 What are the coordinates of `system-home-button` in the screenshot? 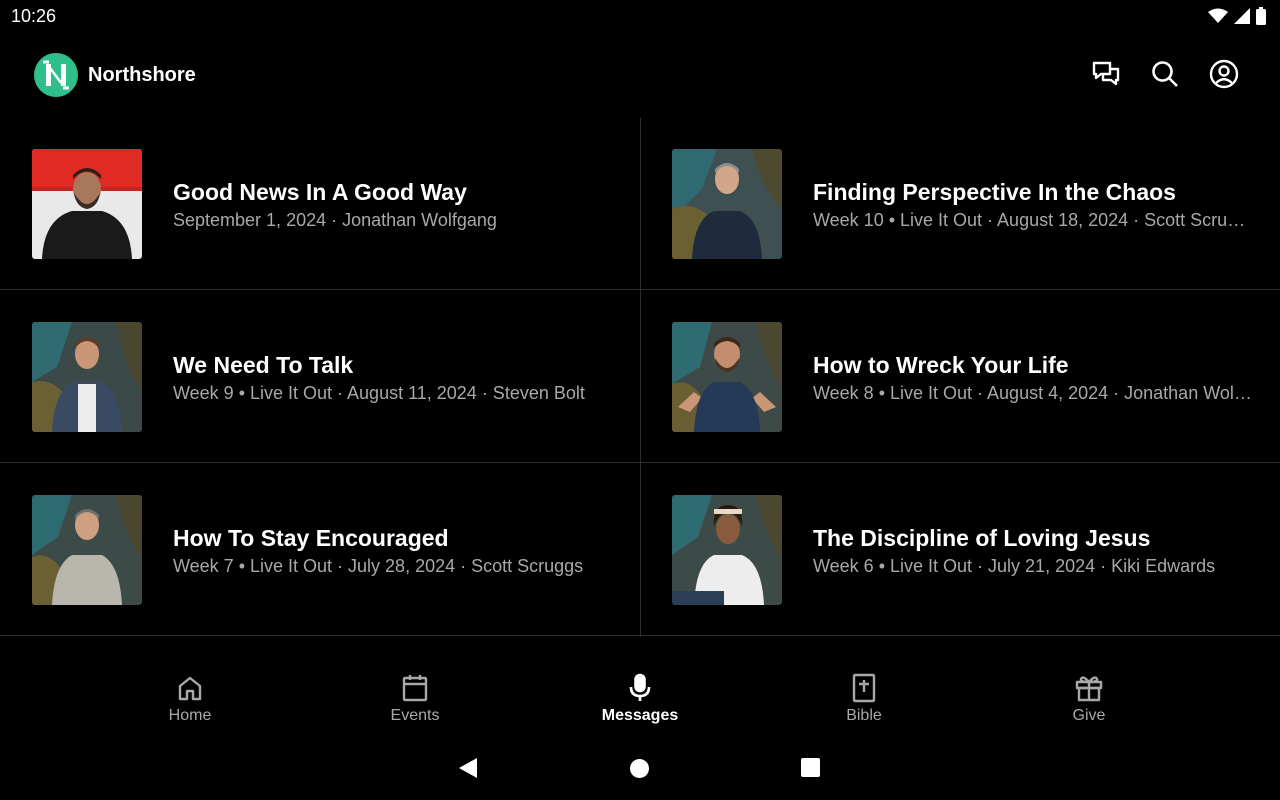 It's located at (639, 771).